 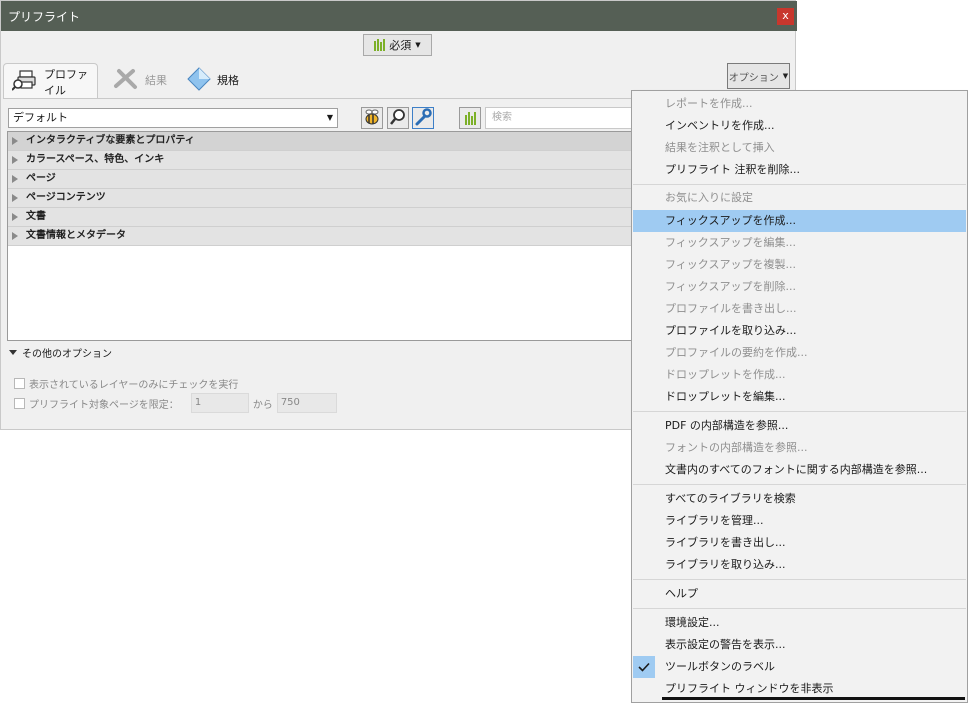 I want to click on fixups-button, so click(x=423, y=118).